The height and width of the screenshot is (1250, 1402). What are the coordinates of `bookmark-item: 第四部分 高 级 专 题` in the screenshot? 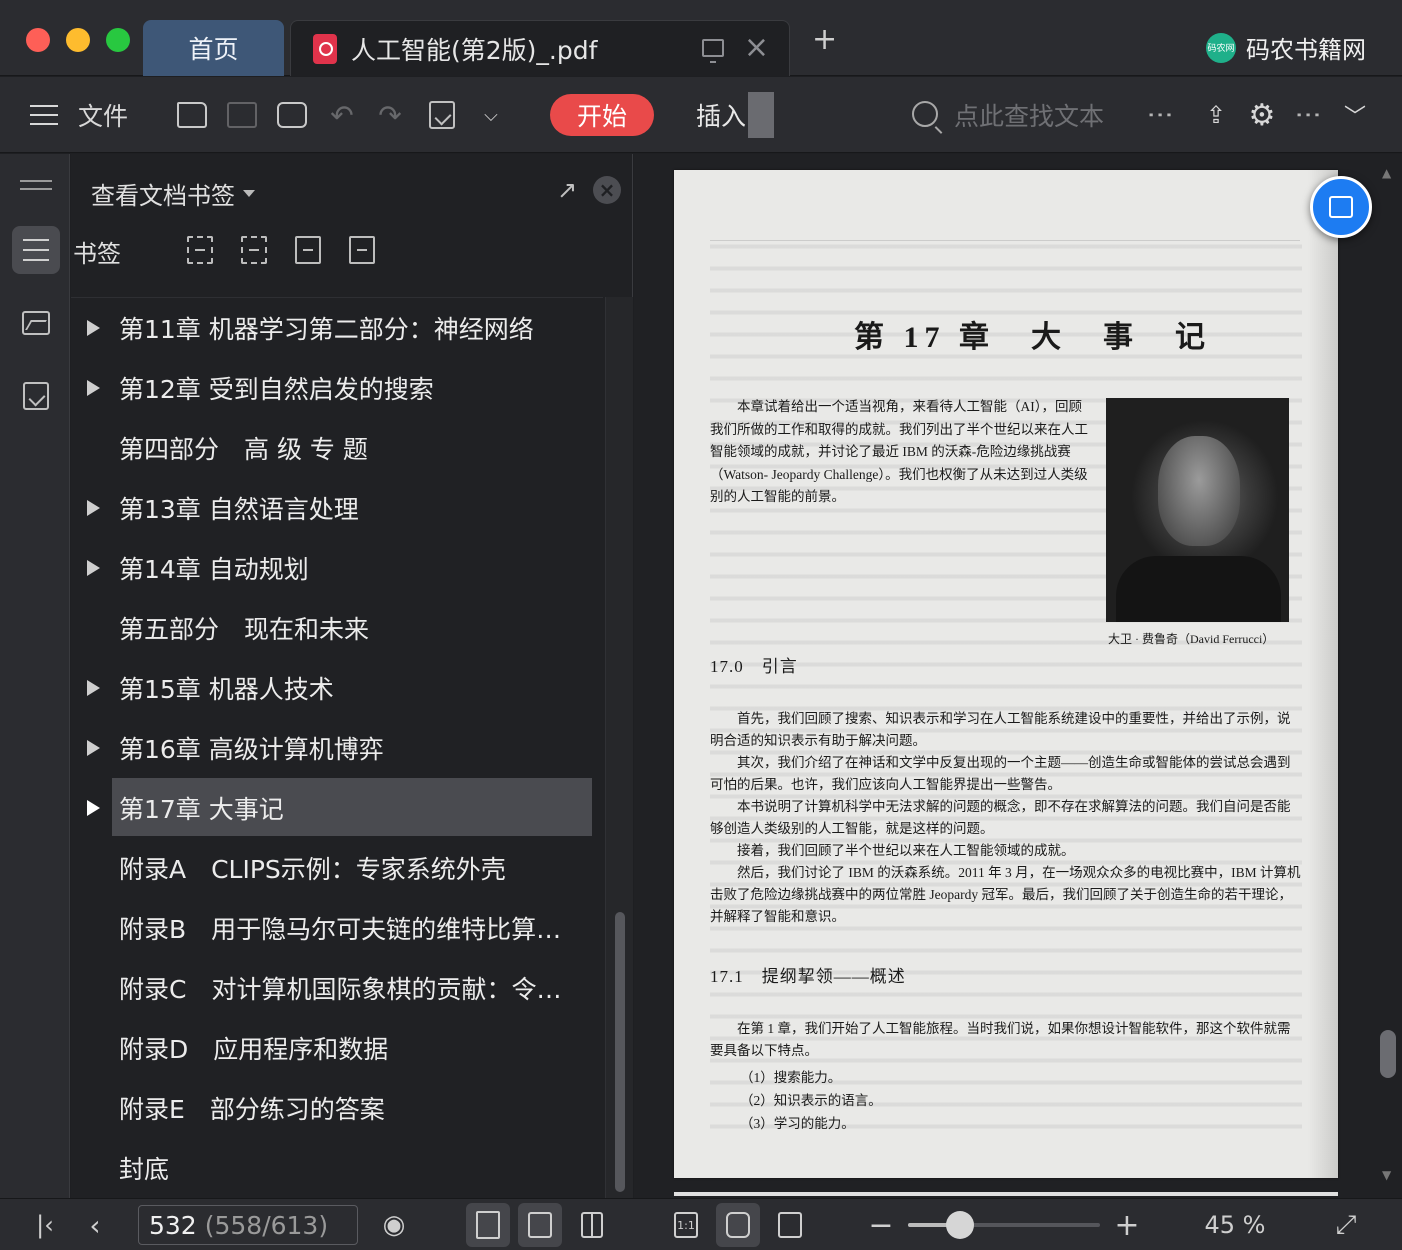 It's located at (337, 448).